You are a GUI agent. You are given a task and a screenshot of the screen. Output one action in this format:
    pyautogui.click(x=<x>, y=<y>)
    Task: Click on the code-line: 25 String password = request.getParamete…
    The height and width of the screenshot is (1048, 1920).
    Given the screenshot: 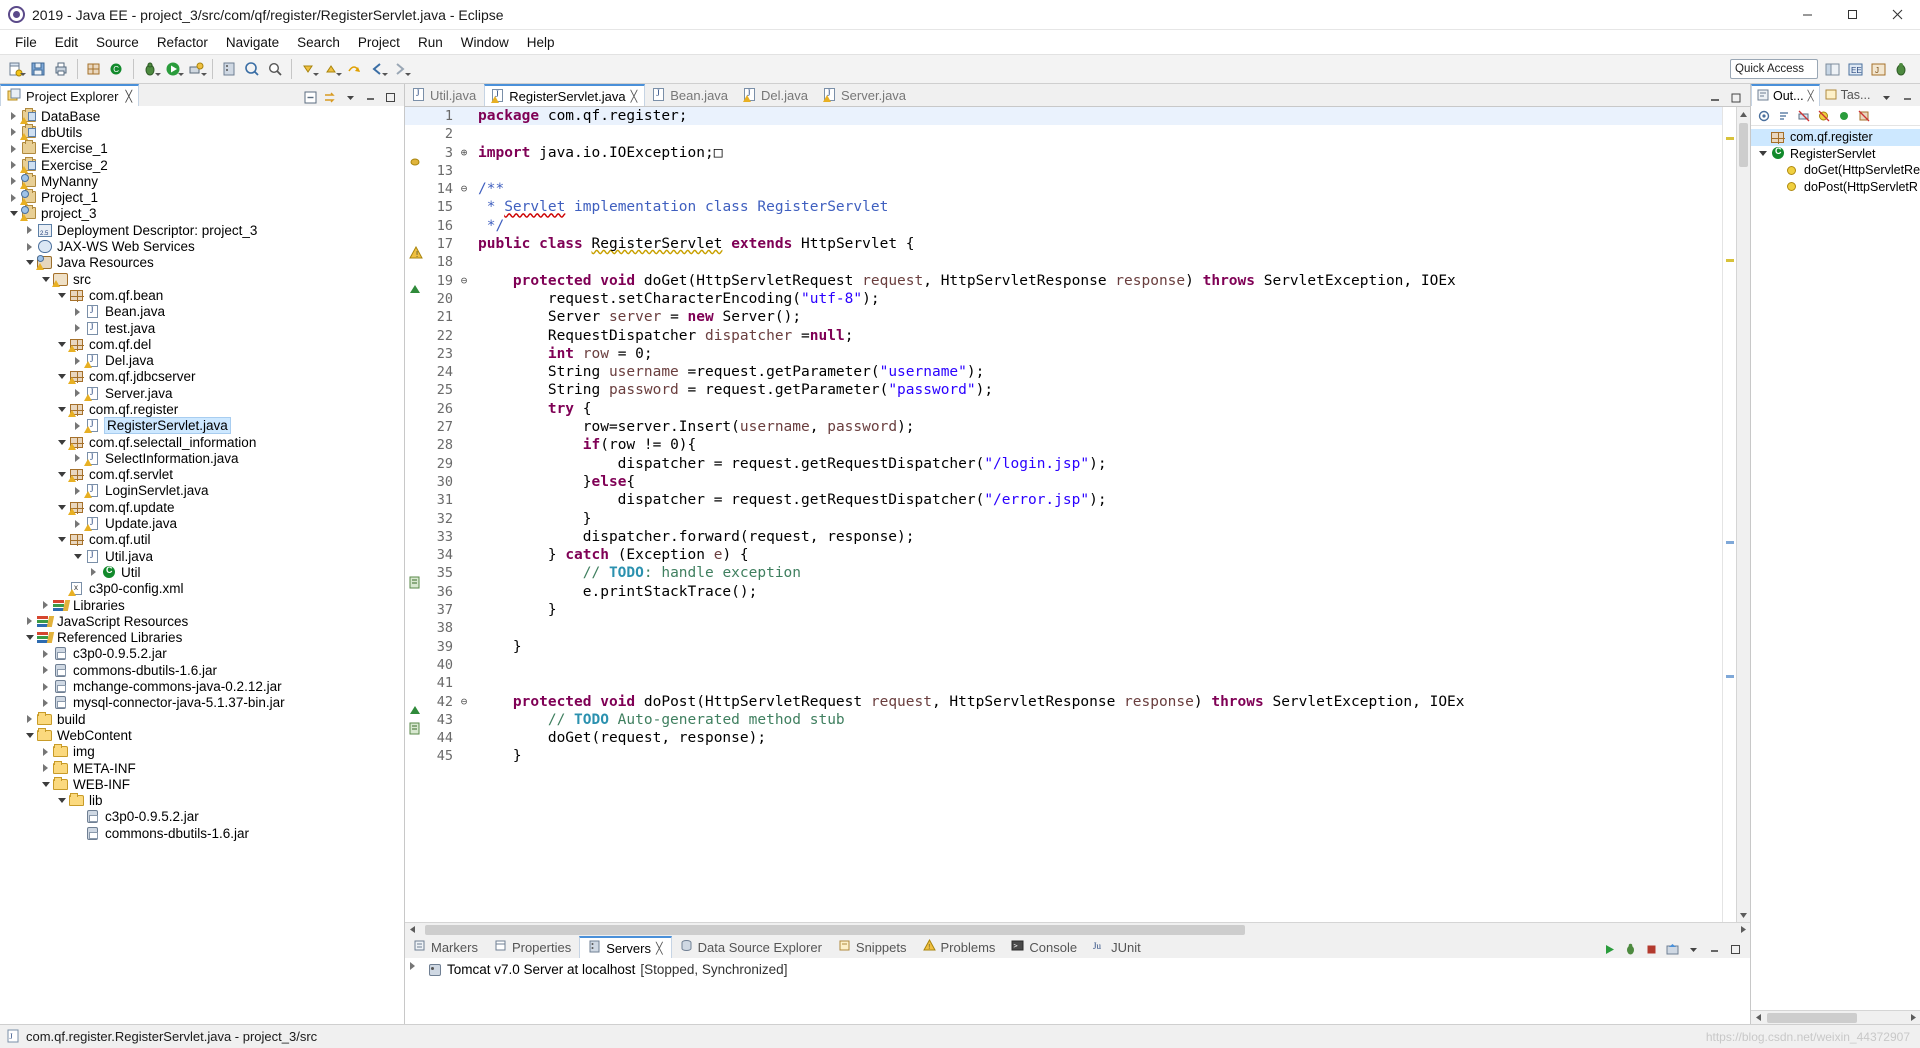 What is the action you would take?
    pyautogui.click(x=1063, y=390)
    